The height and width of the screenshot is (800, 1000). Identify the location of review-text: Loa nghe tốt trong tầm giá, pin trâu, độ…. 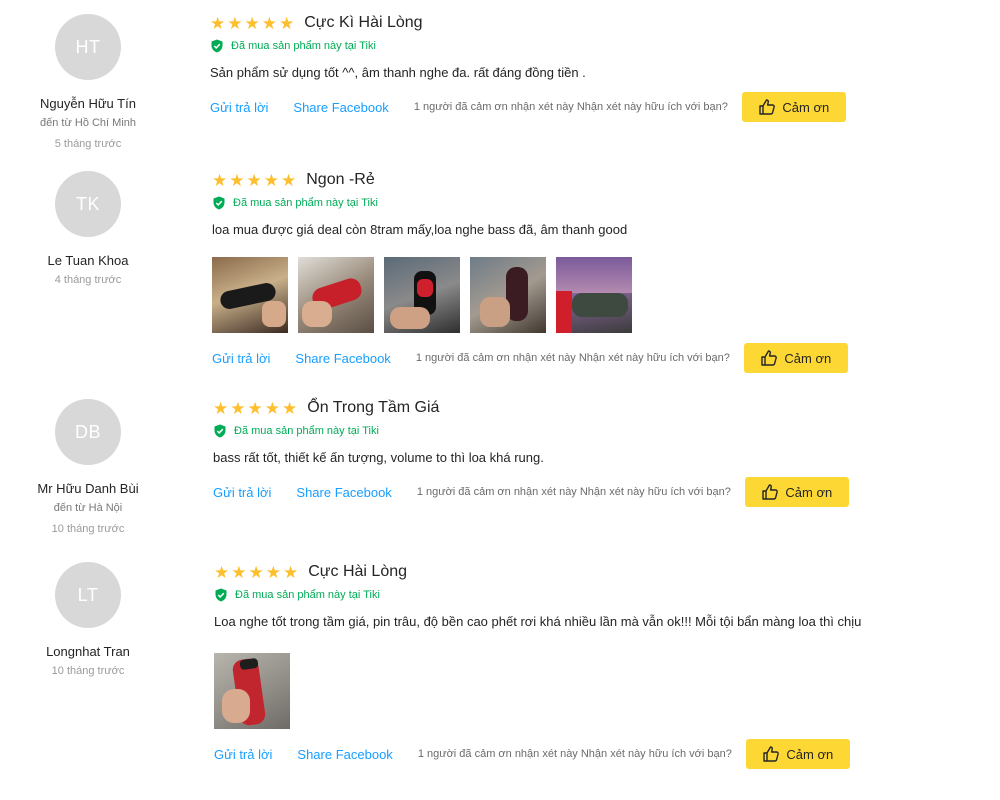
(538, 621).